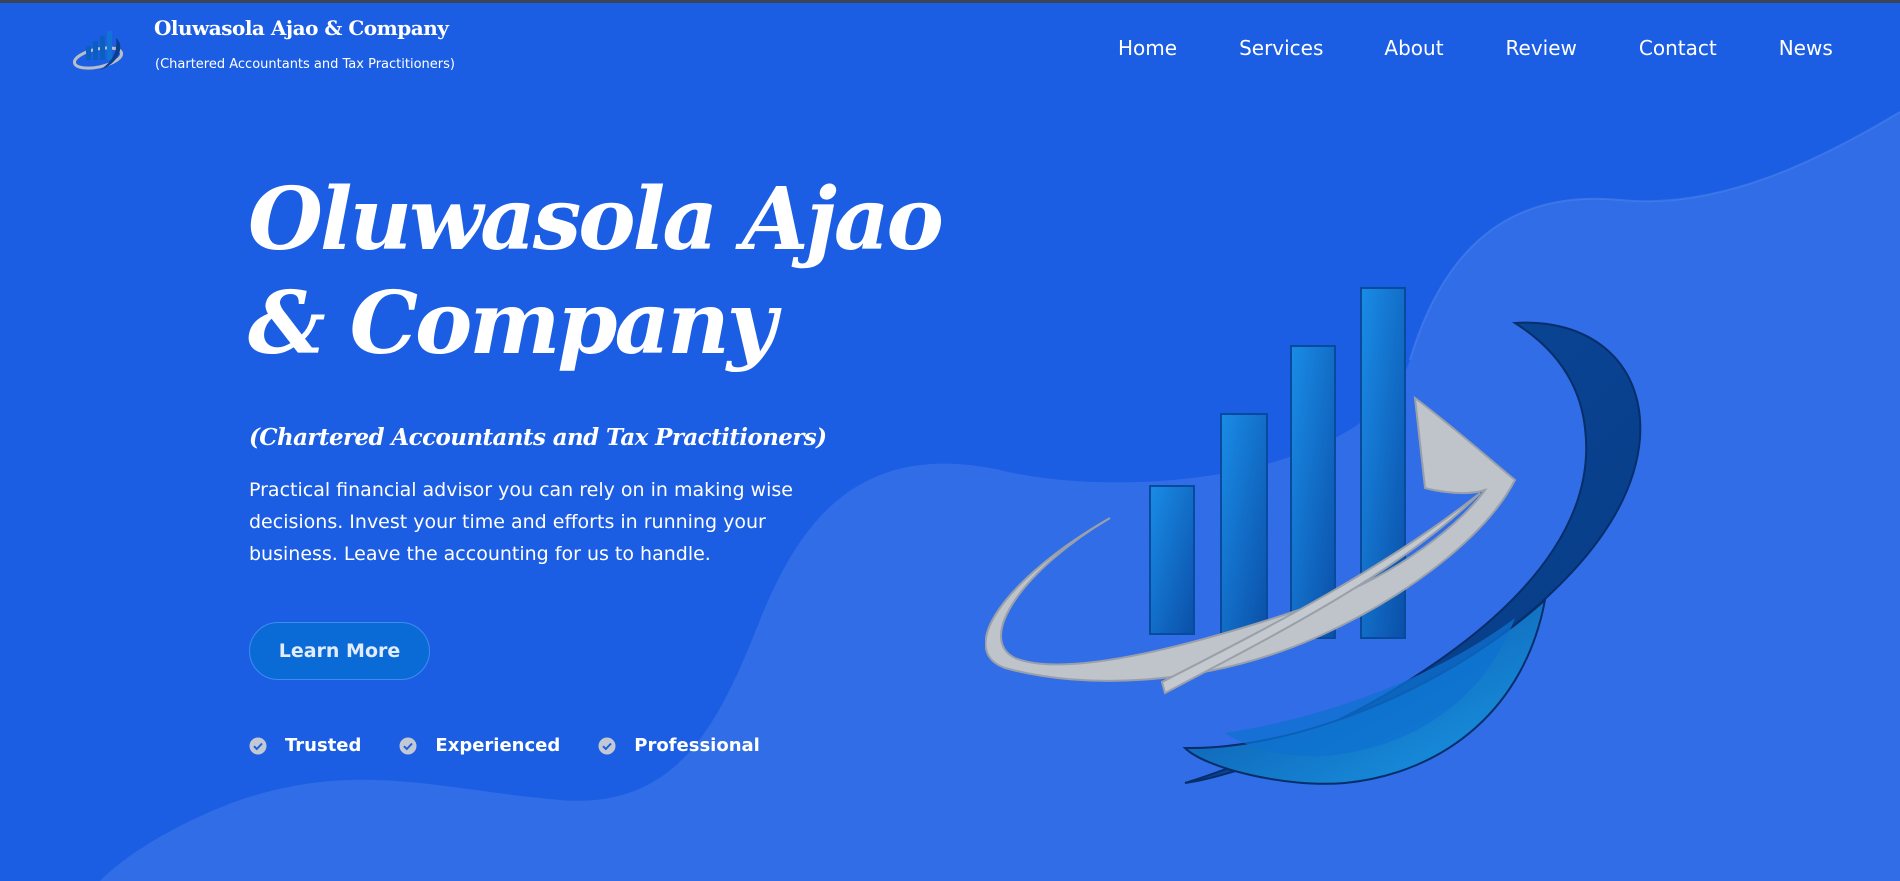  I want to click on main-nav: Home Services About Review Contact News, so click(1475, 48).